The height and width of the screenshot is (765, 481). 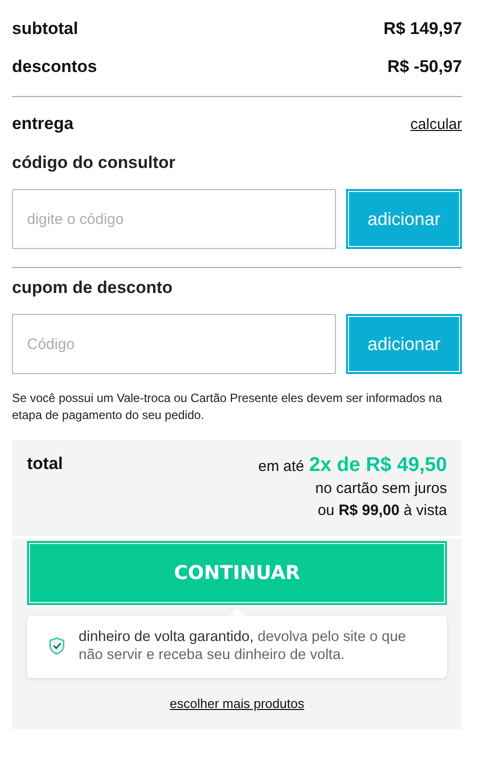 I want to click on section-title: cupom de desconto, so click(x=93, y=288).